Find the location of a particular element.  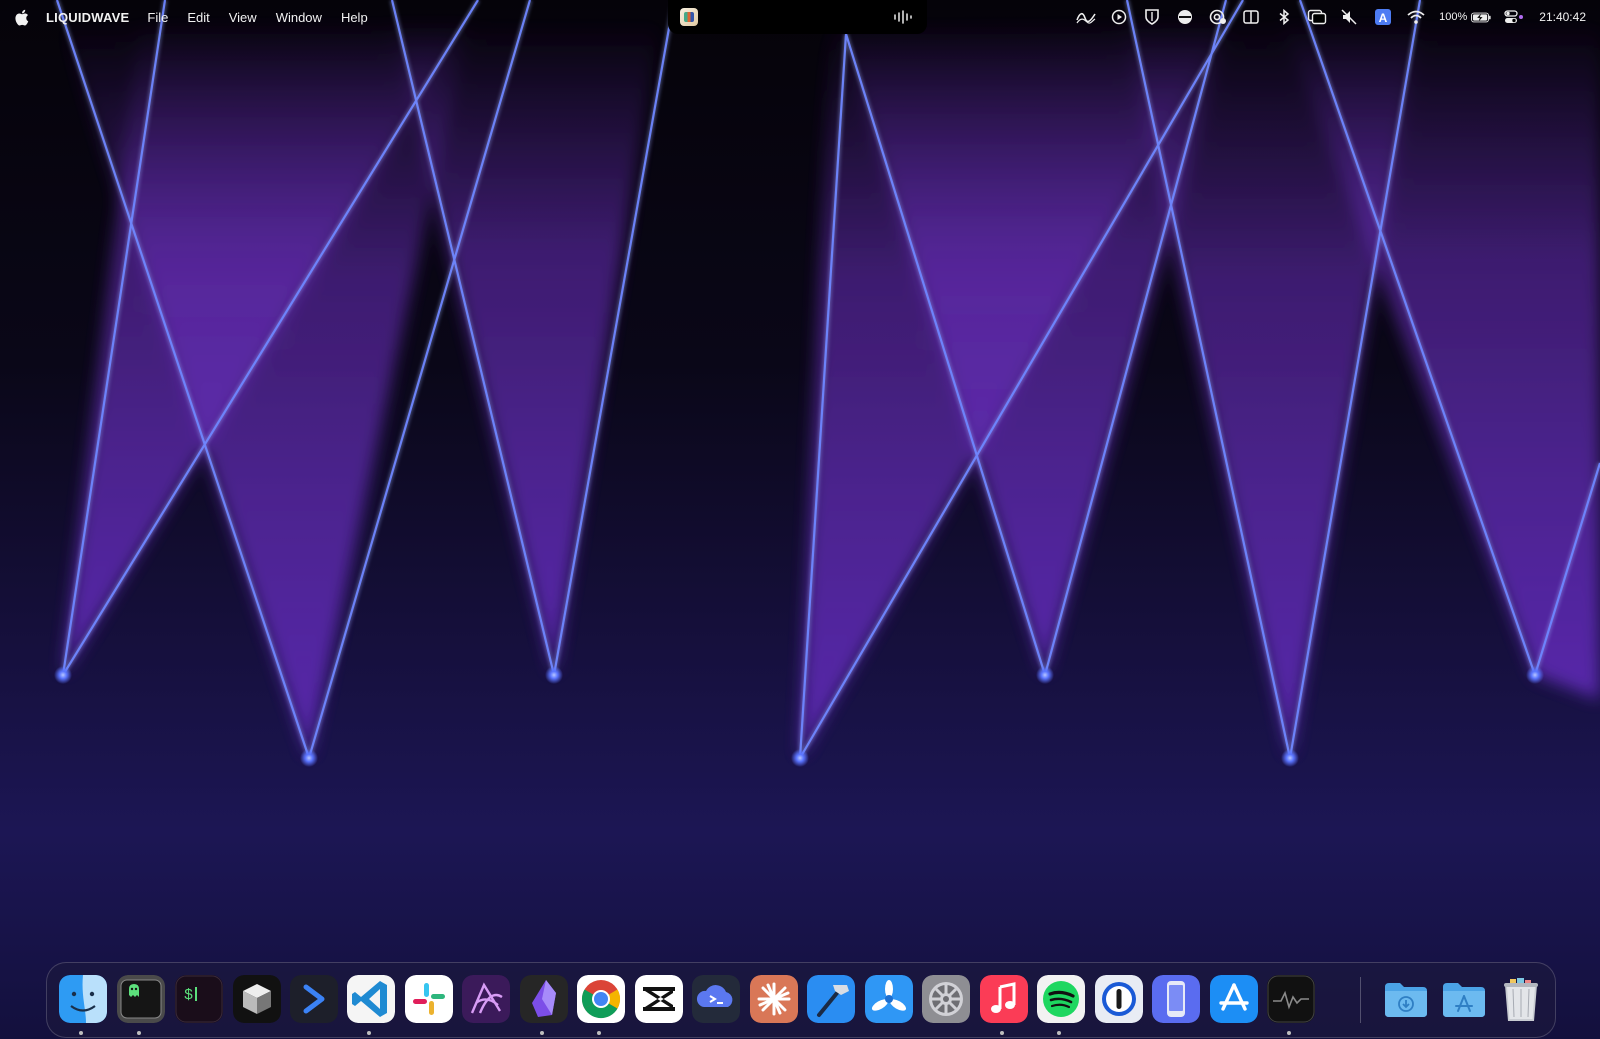

active-app-name: LIQUIDWAVE is located at coordinates (87, 17).